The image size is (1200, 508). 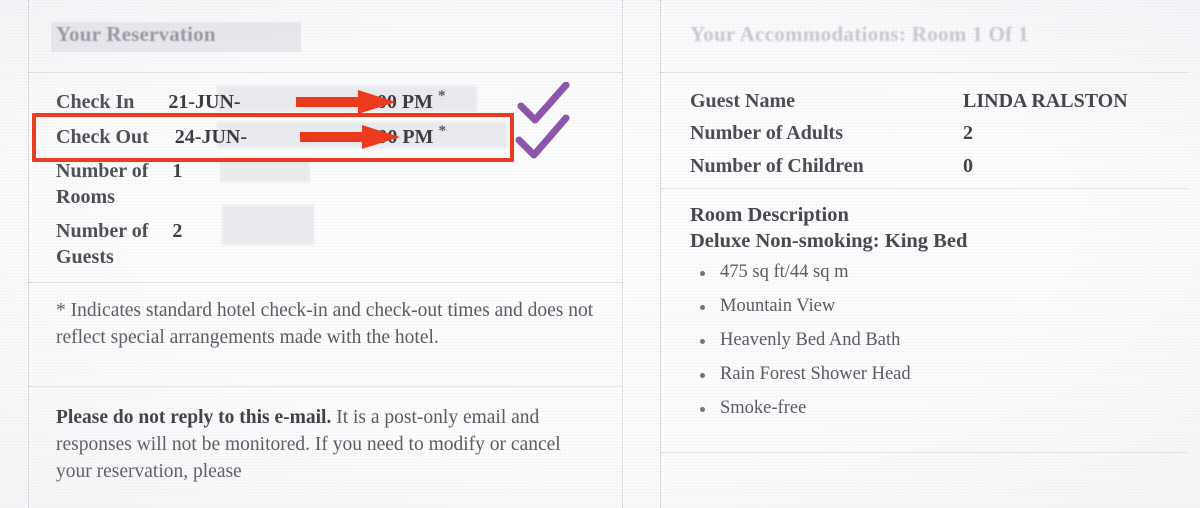 I want to click on check-in-row: Check In 21-JUN- - 4:00 PM *, so click(x=251, y=101).